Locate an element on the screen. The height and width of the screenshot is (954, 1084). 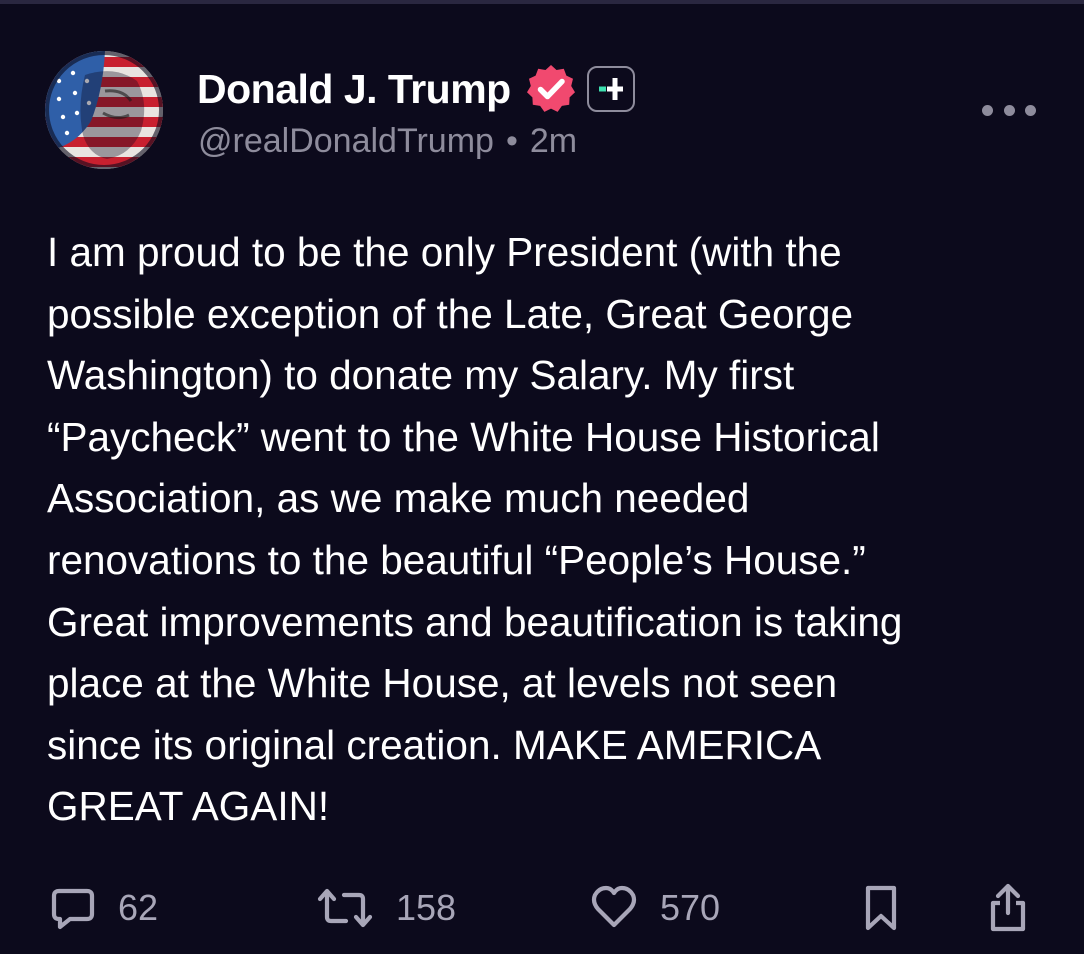
bookmark-icon is located at coordinates (881, 908).